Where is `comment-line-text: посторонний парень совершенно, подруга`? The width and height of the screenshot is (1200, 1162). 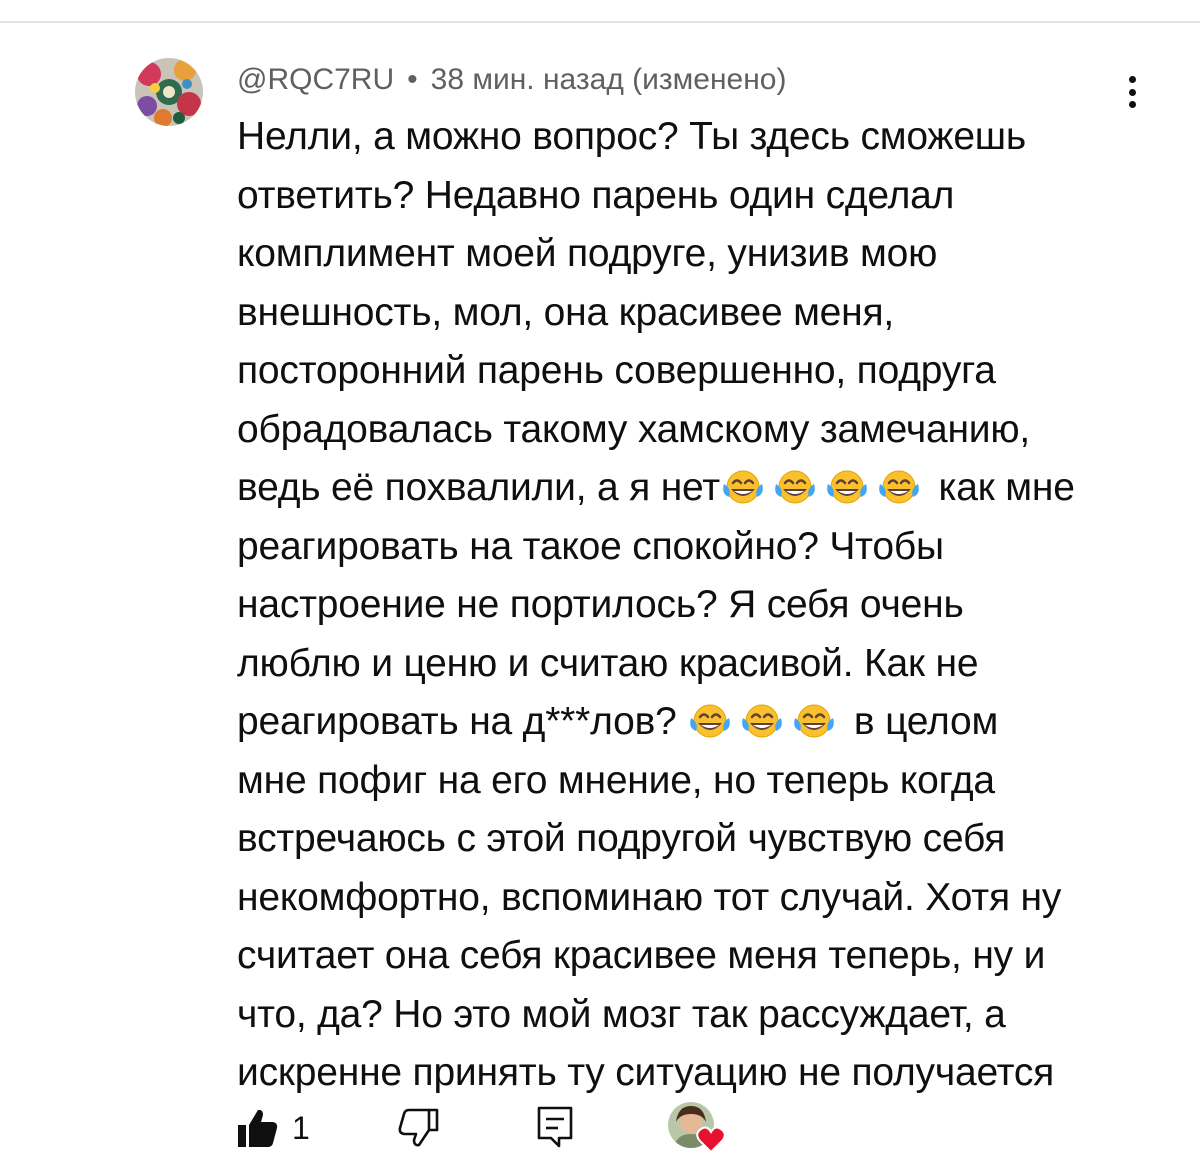
comment-line-text: посторонний парень совершенно, подруга is located at coordinates (616, 370).